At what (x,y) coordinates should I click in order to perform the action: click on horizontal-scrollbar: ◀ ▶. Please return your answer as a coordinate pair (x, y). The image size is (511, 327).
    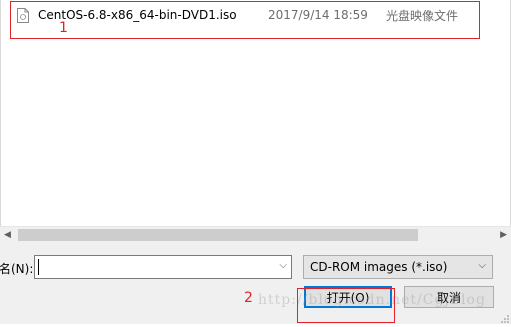
    Looking at the image, I should click on (255, 234).